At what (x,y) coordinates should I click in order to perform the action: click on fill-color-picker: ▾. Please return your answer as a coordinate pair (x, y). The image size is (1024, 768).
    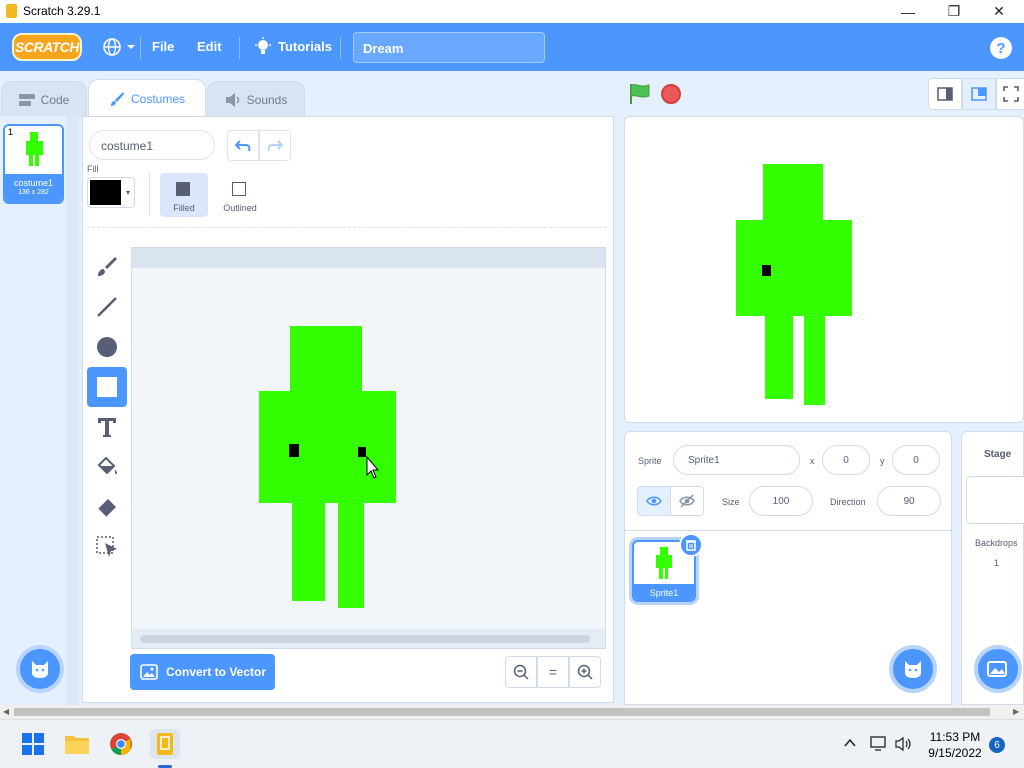
    Looking at the image, I should click on (111, 192).